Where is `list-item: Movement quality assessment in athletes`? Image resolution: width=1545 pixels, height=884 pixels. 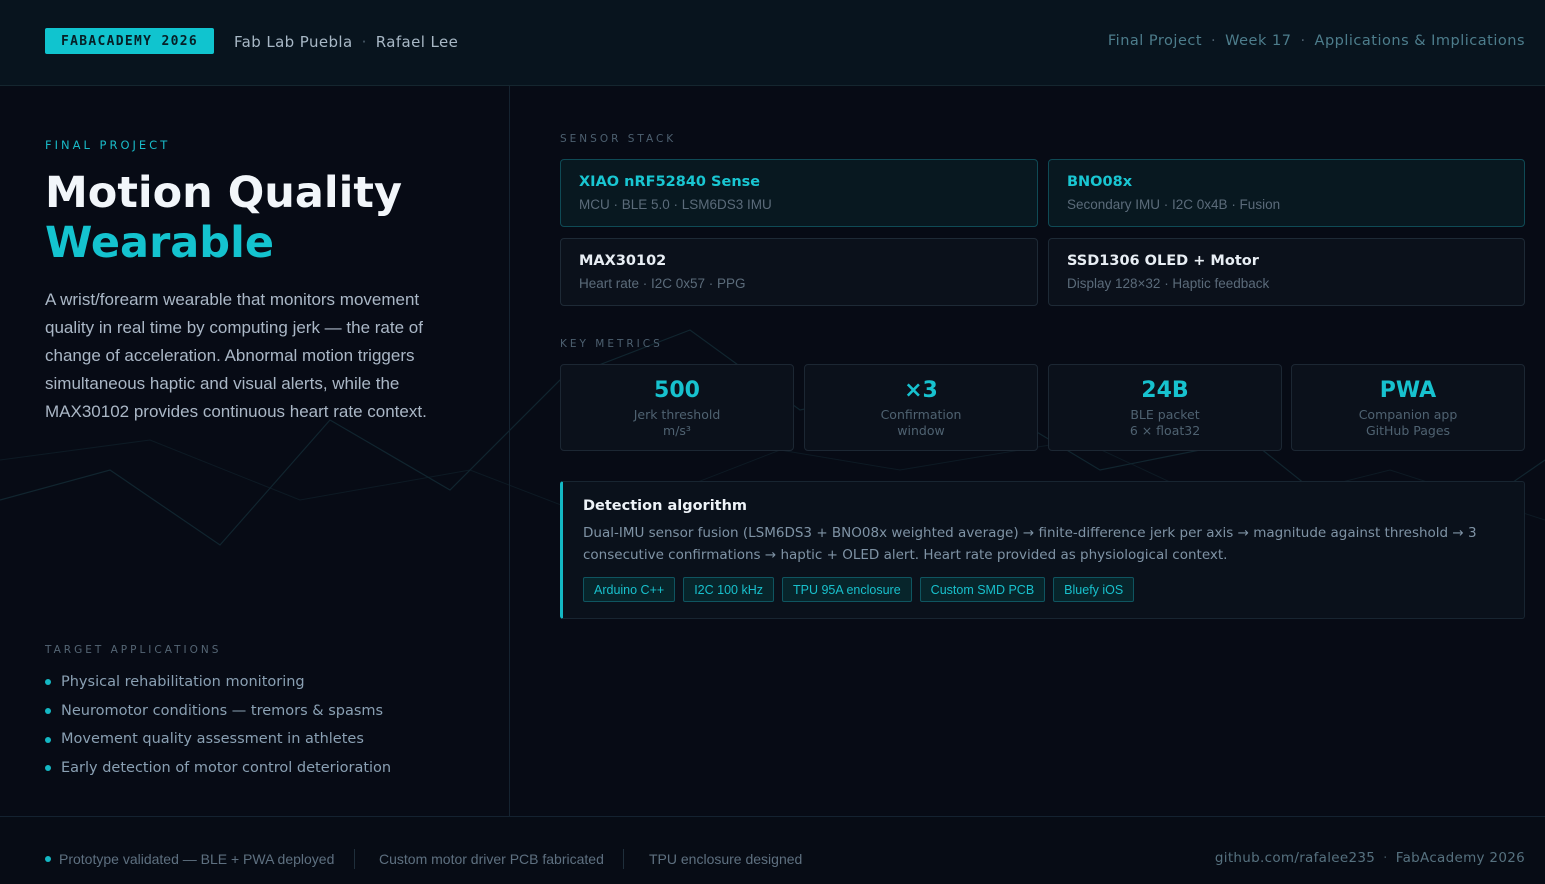 list-item: Movement quality assessment in athletes is located at coordinates (218, 739).